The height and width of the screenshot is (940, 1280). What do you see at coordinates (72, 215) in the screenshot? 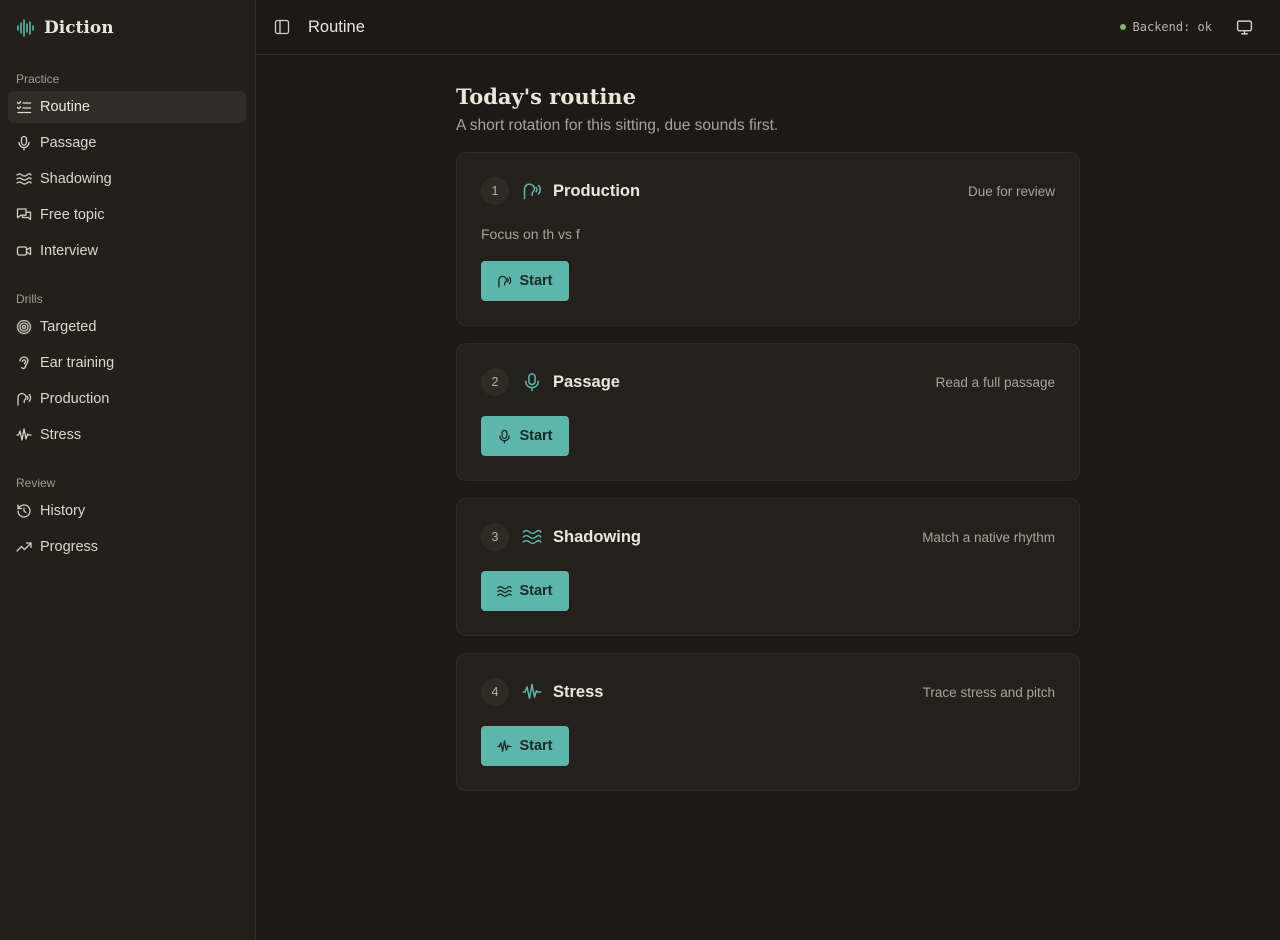
I see `sidebar-item-label: Free topic` at bounding box center [72, 215].